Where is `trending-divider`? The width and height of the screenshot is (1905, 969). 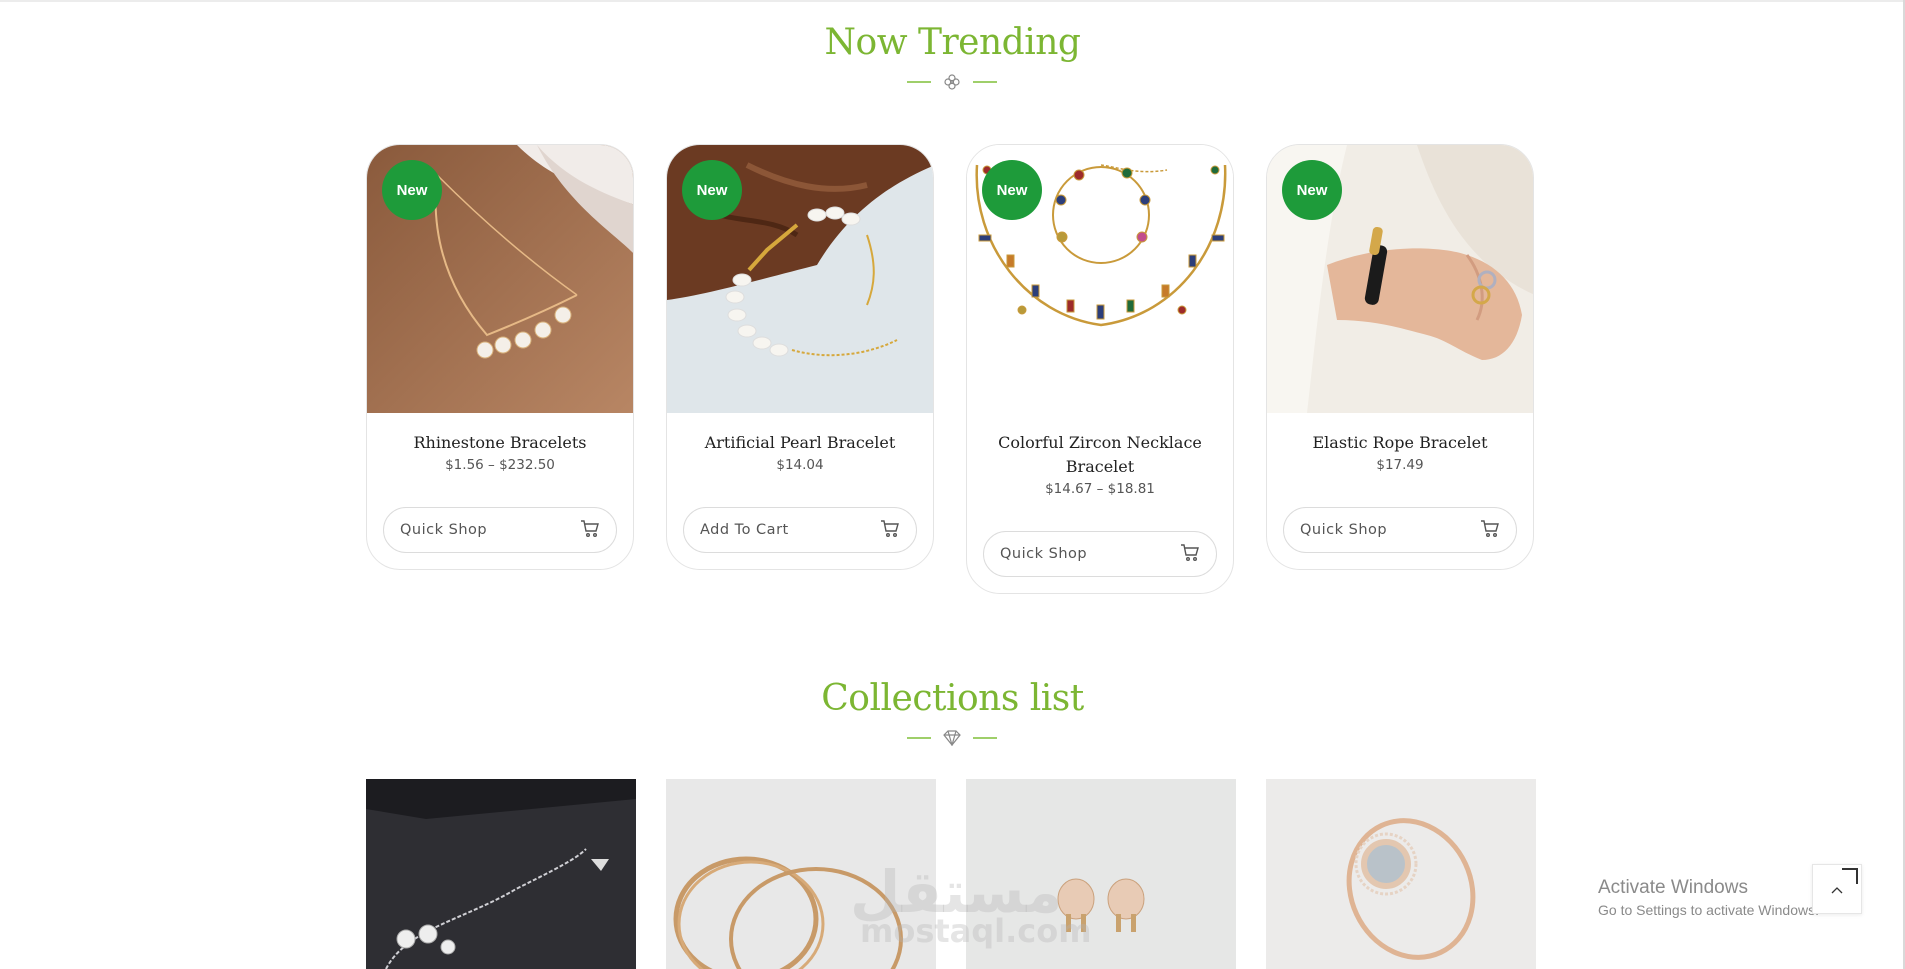
trending-divider is located at coordinates (952, 82).